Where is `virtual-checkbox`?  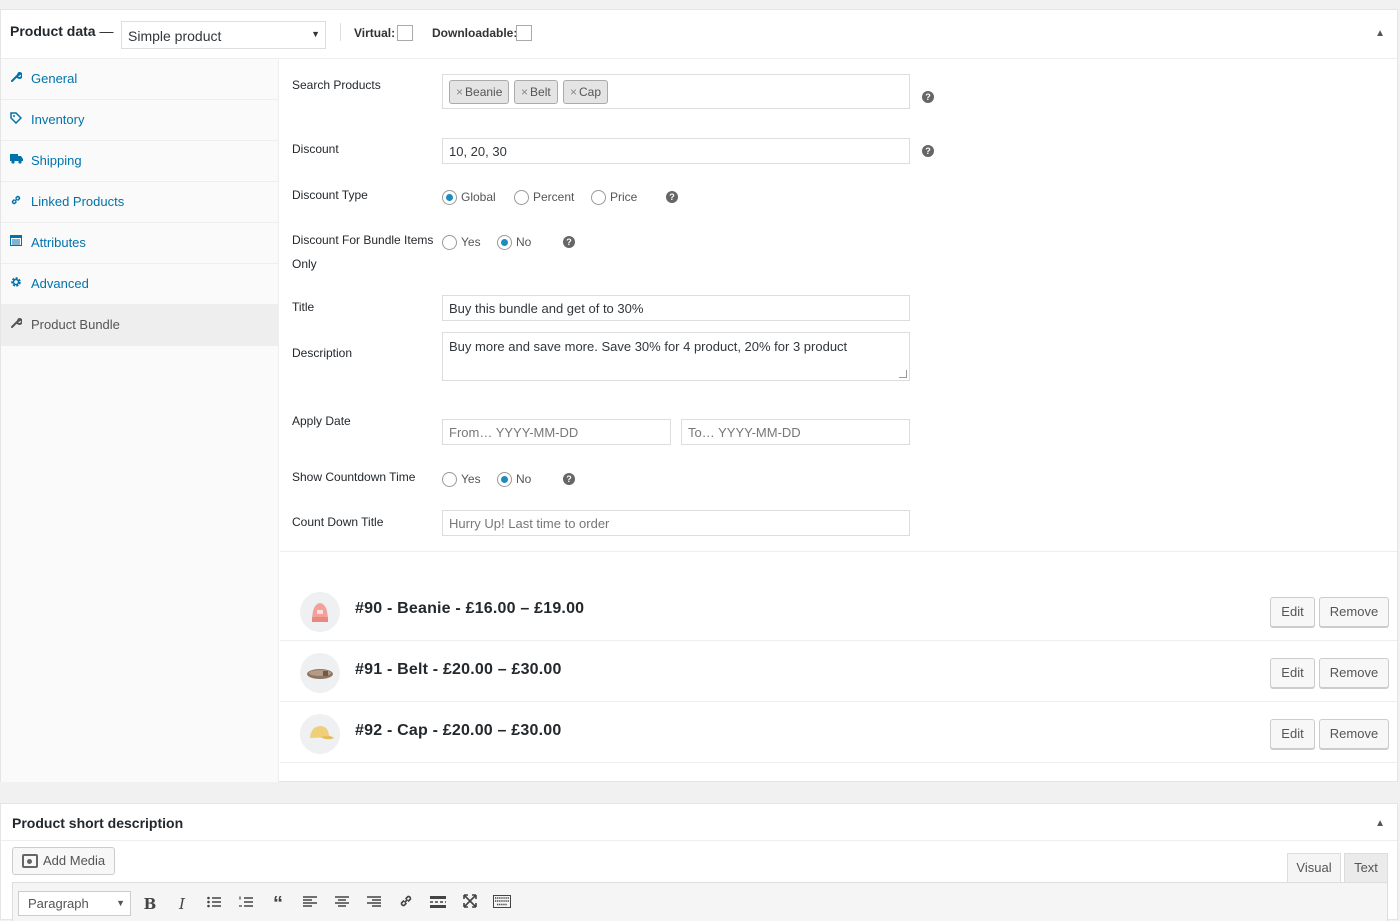 virtual-checkbox is located at coordinates (405, 33).